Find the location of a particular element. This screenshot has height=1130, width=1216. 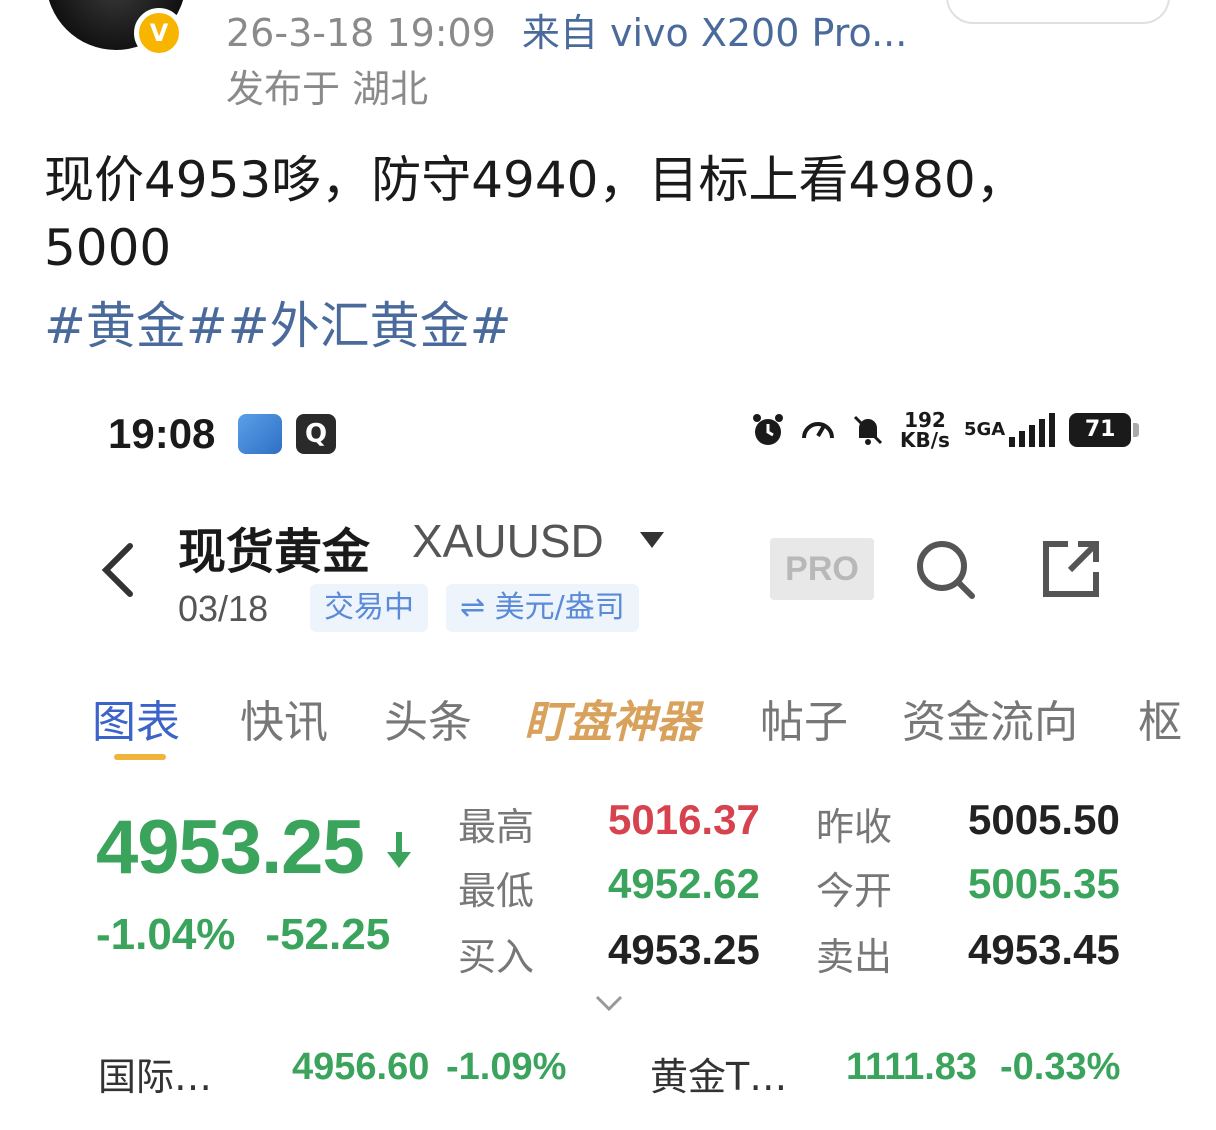

bid-label: 买入 is located at coordinates (496, 957).